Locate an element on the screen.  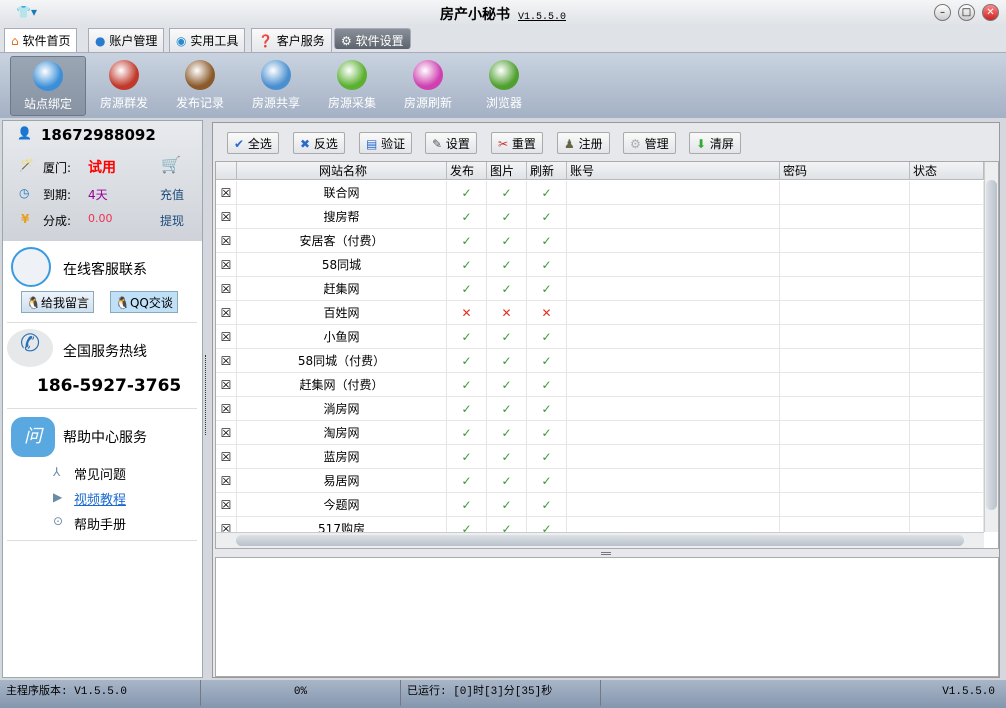
table-row: ☒ 蓝房网 ✓ ✓ ✓ is located at coordinates (600, 457).